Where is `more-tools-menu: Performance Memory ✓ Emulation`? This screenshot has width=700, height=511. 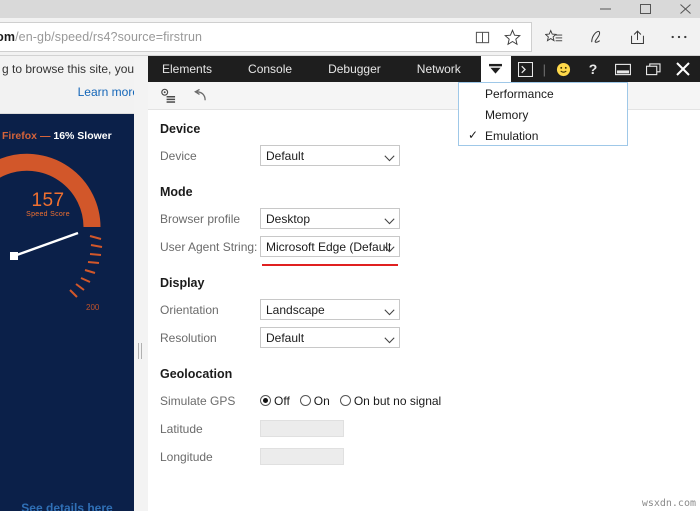
more-tools-menu: Performance Memory ✓ Emulation is located at coordinates (543, 114).